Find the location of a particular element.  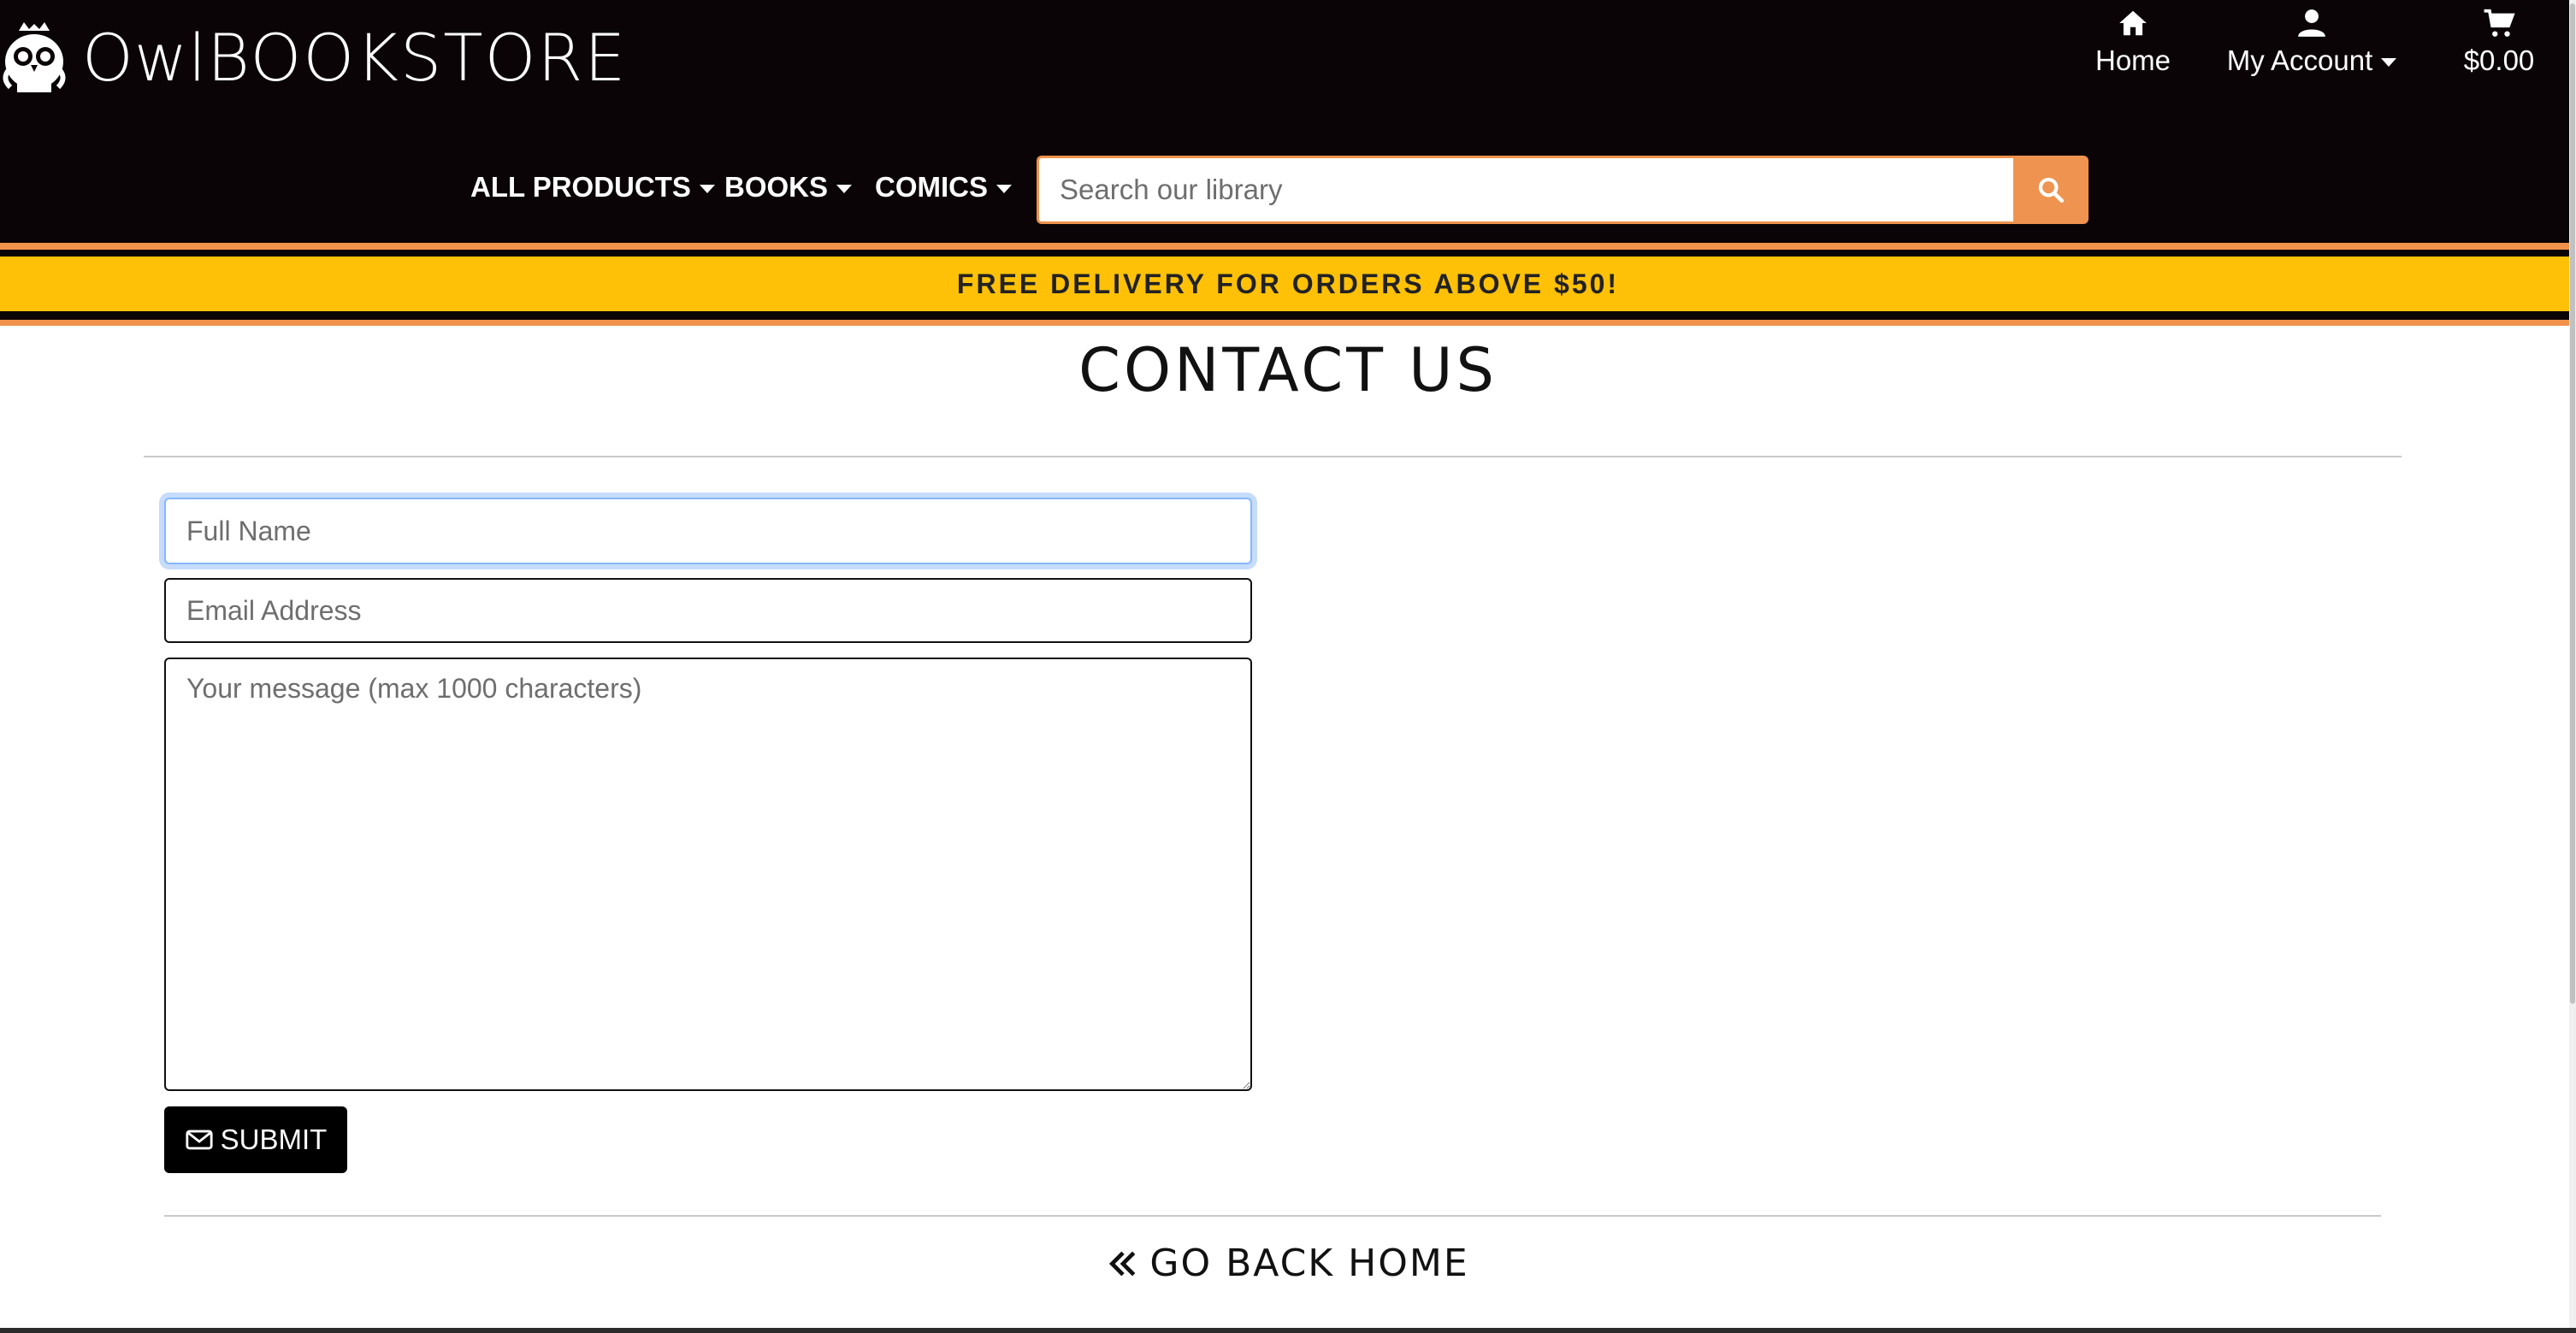

main-nav: ALL PRODUCTS BOOKS COMICS is located at coordinates (1288, 190).